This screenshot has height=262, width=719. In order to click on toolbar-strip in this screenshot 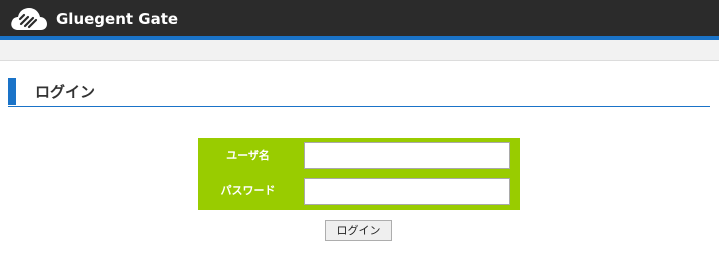, I will do `click(359, 50)`.